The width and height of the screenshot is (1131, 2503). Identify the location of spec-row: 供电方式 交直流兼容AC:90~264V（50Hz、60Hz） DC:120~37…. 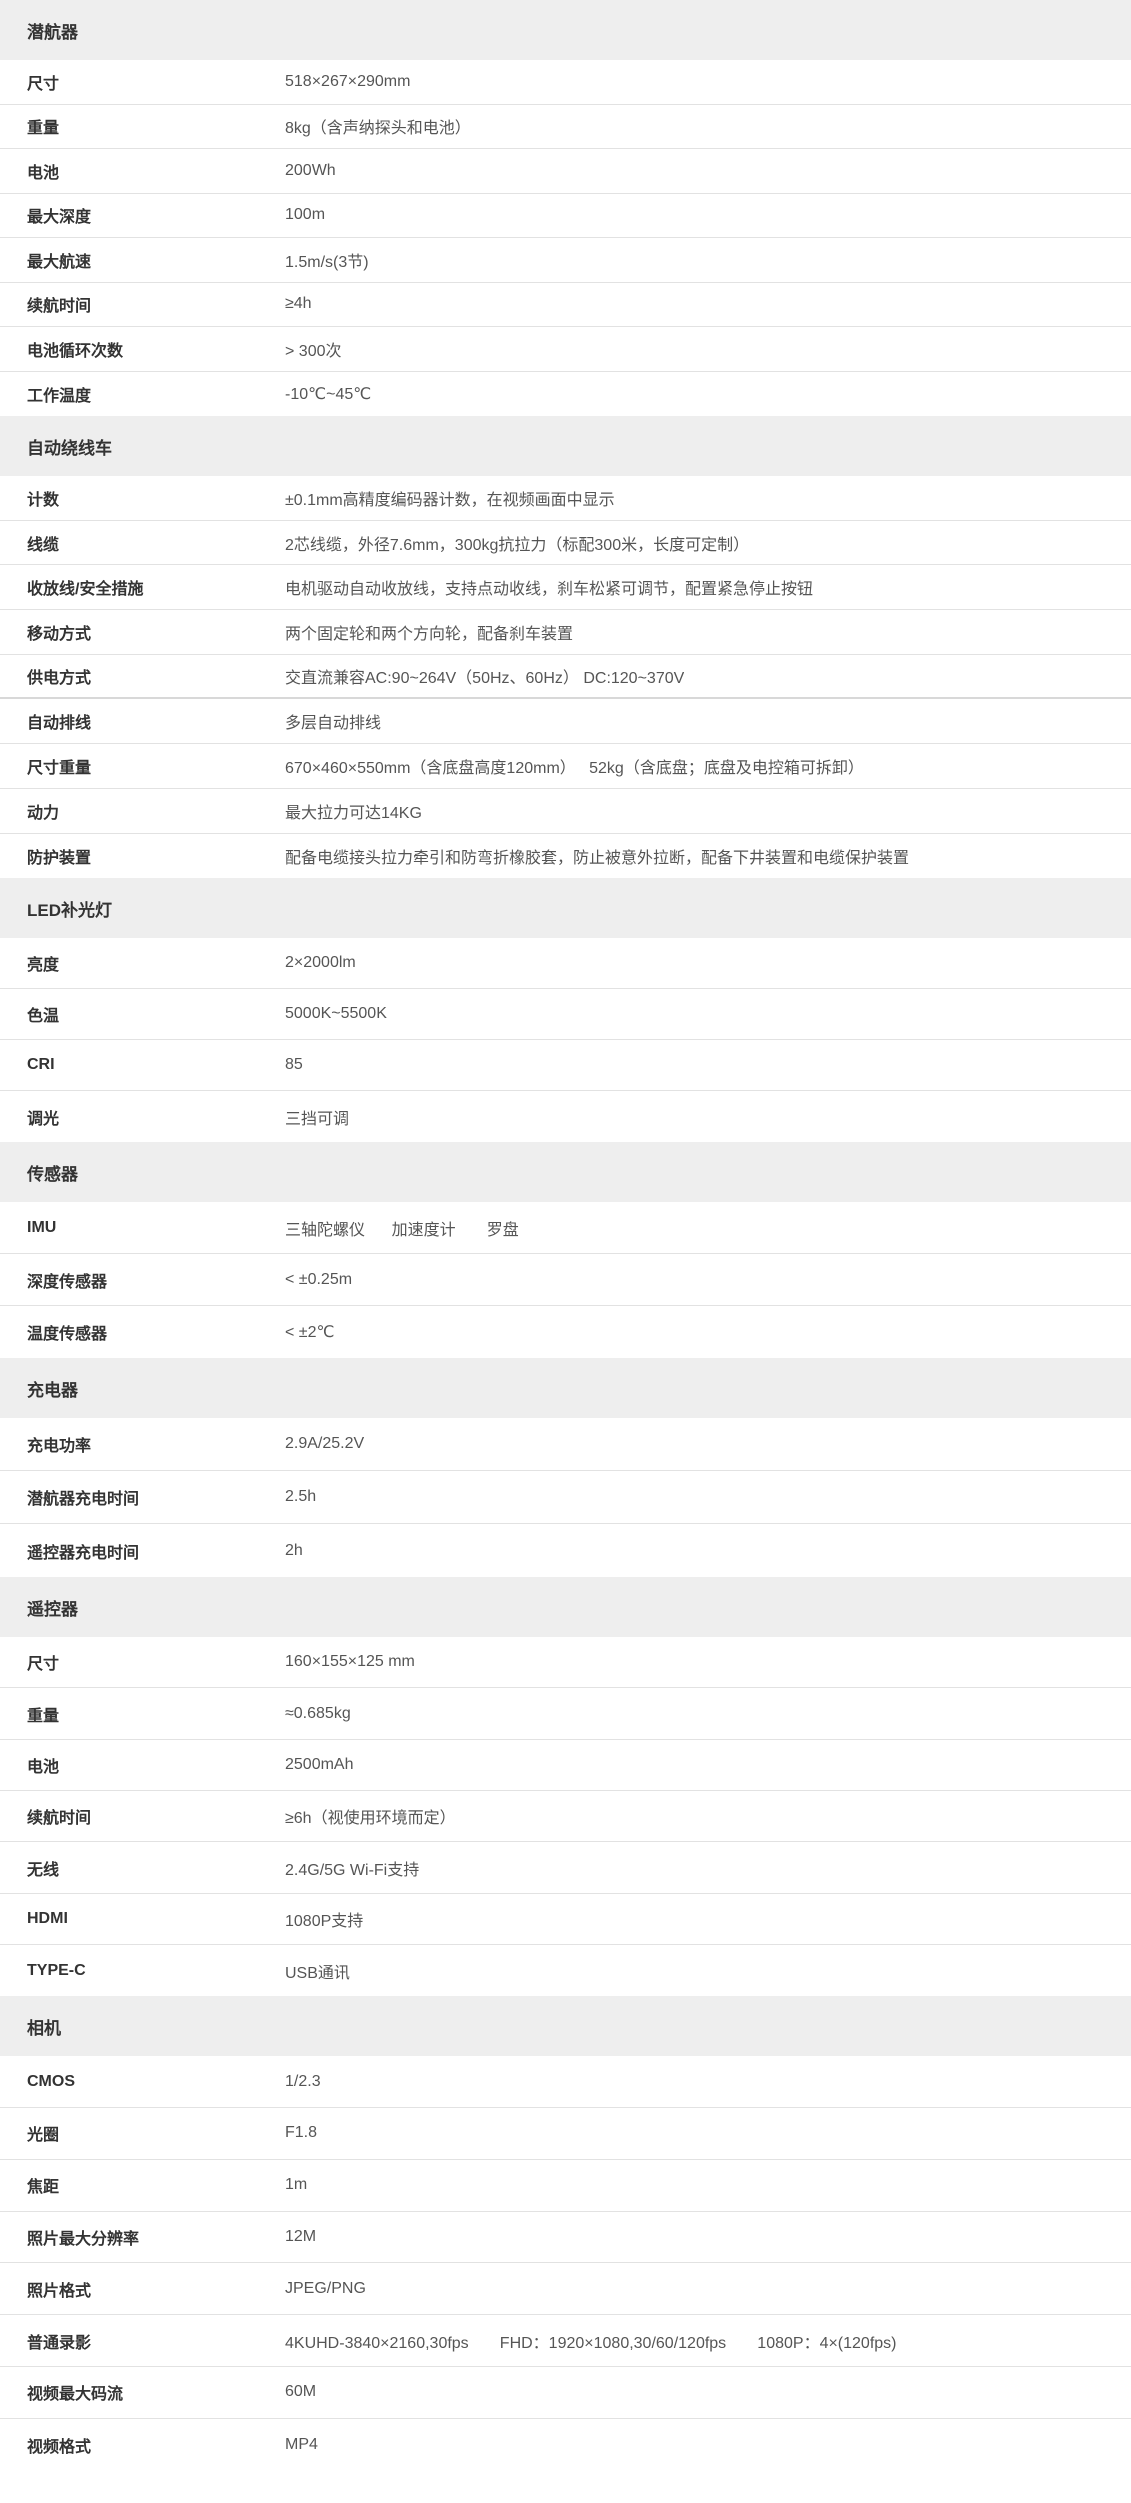
(565, 677).